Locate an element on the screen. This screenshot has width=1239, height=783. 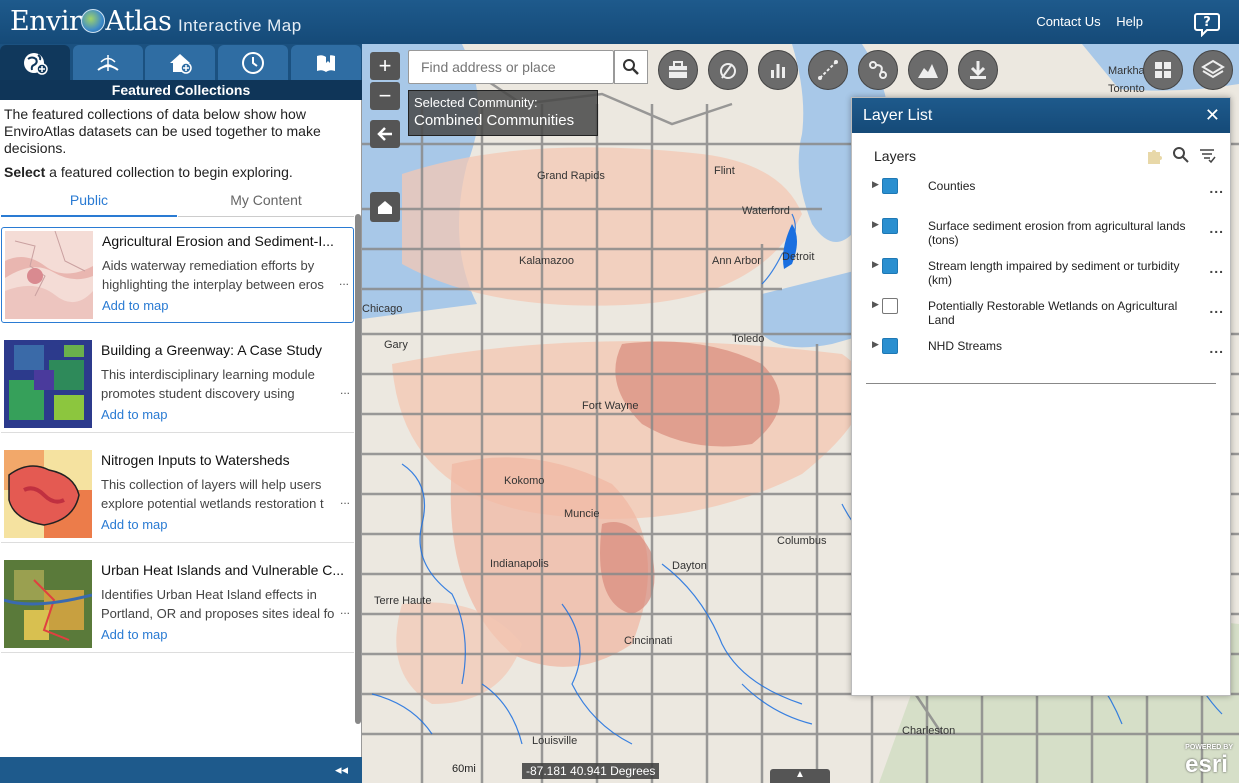
place-label: Grand Rapids is located at coordinates (571, 176).